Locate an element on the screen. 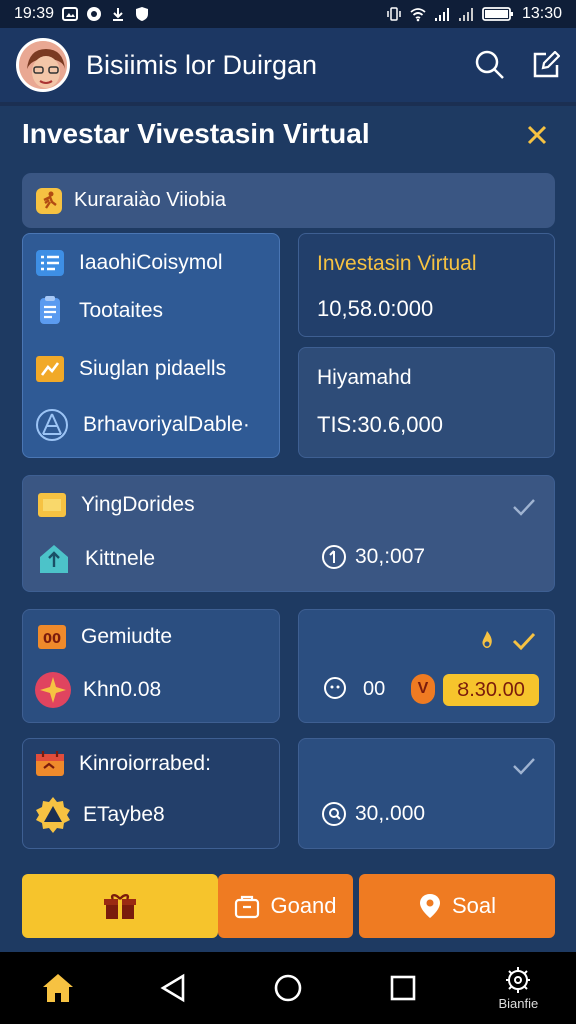 The height and width of the screenshot is (1024, 576). circle-home-icon is located at coordinates (288, 988).